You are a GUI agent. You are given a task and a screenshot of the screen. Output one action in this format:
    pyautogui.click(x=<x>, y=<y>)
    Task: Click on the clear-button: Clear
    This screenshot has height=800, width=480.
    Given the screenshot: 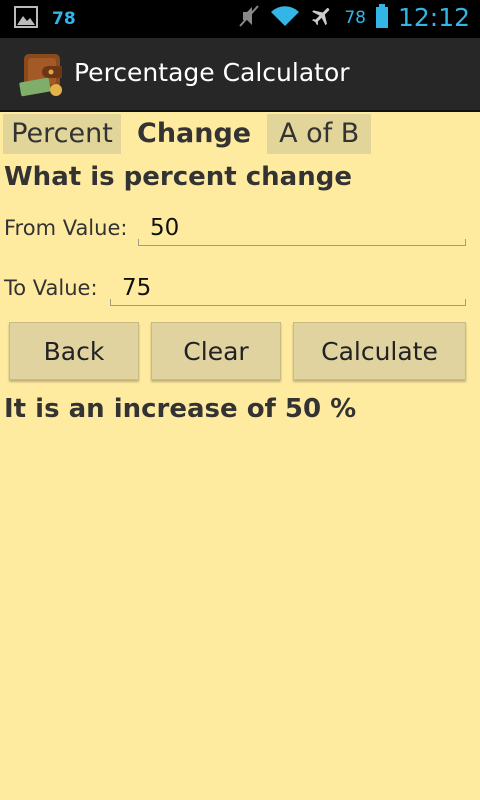 What is the action you would take?
    pyautogui.click(x=216, y=351)
    